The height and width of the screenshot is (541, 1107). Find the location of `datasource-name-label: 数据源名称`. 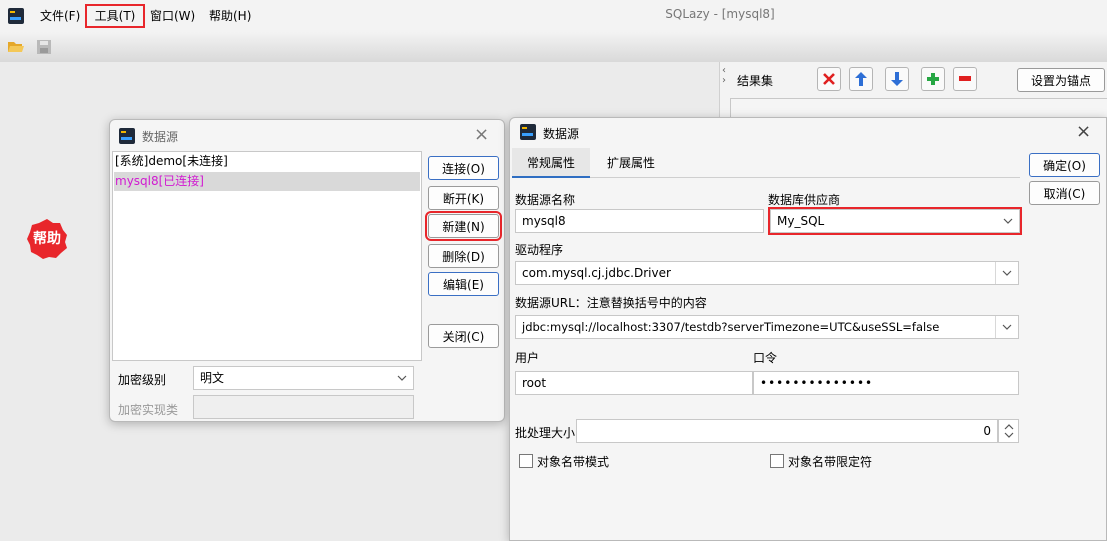

datasource-name-label: 数据源名称 is located at coordinates (545, 200).